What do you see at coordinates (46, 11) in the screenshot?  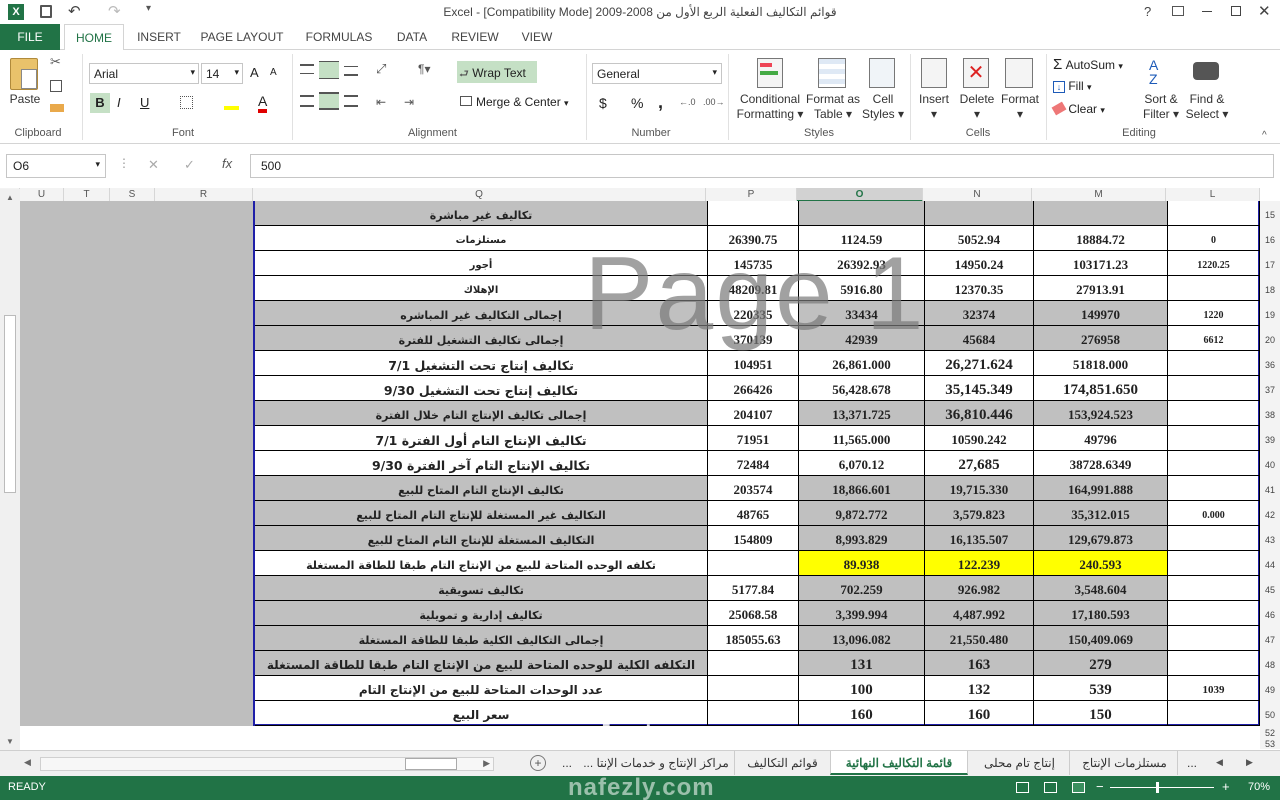 I see `save-icon` at bounding box center [46, 11].